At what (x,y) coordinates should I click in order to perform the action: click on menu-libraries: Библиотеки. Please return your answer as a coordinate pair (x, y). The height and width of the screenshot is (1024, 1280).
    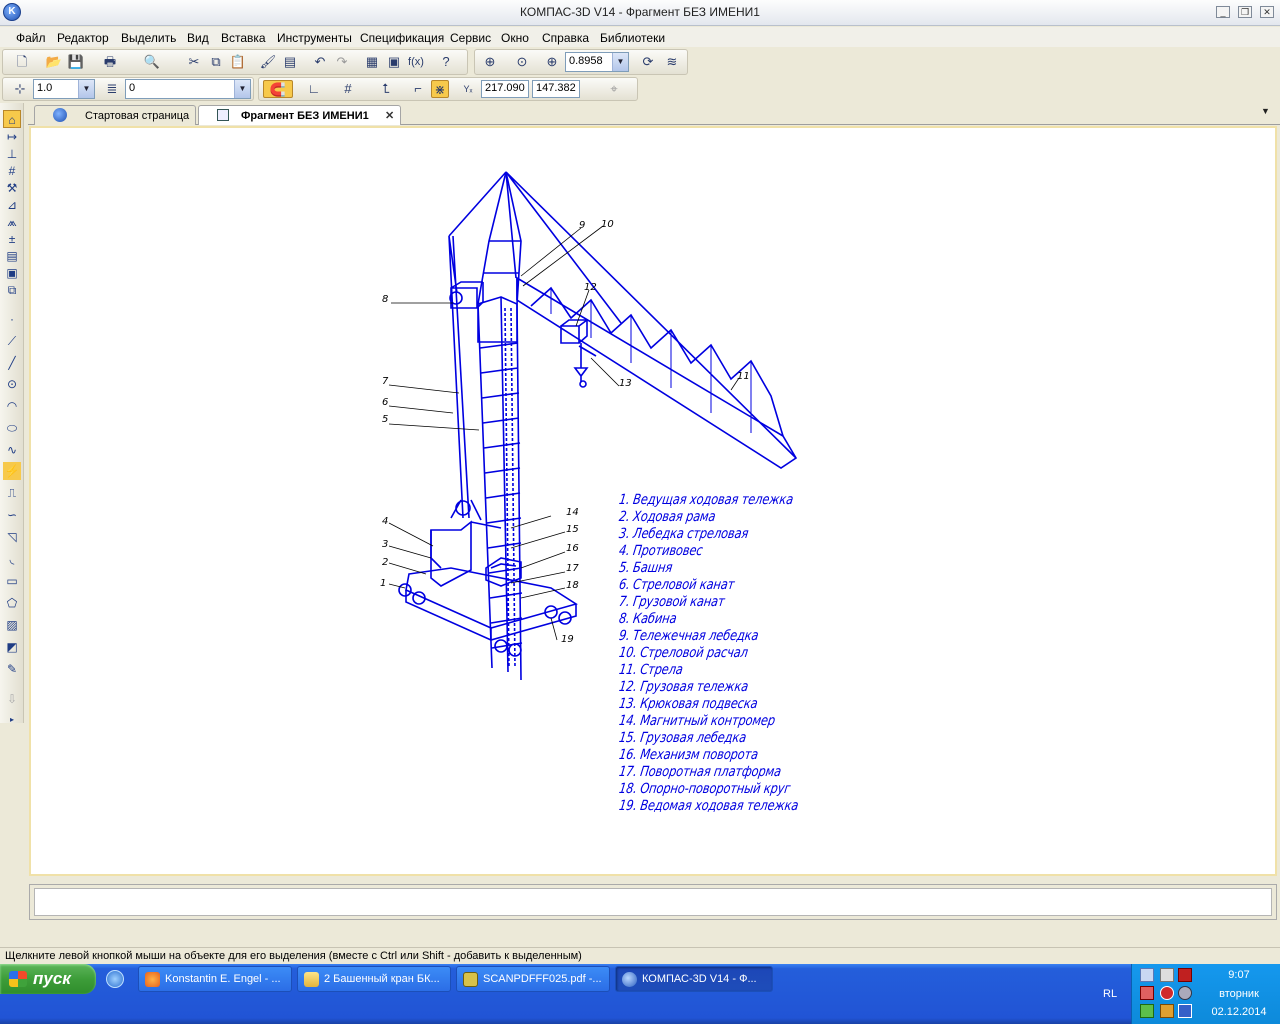
    Looking at the image, I should click on (632, 38).